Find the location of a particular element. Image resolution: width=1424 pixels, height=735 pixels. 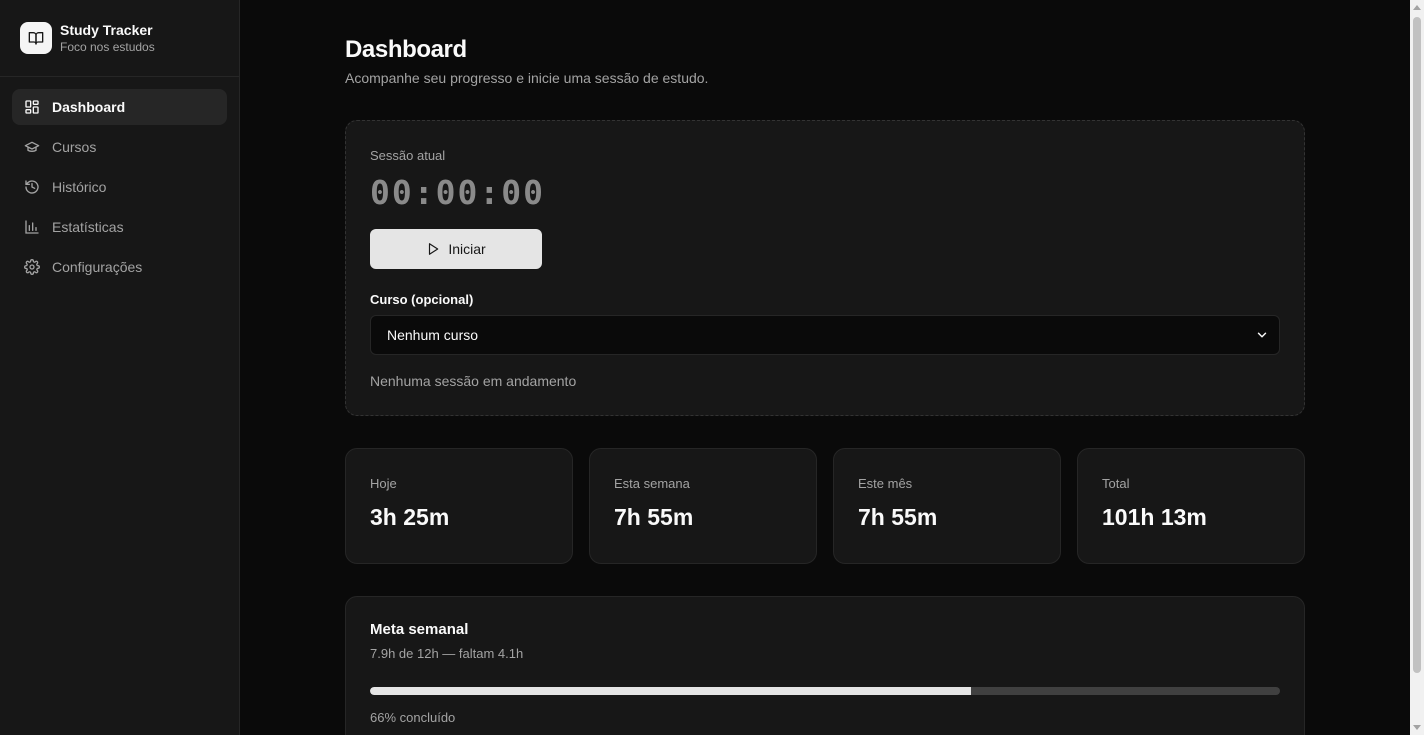

sidebar-item-cursos: Cursos is located at coordinates (119, 147).